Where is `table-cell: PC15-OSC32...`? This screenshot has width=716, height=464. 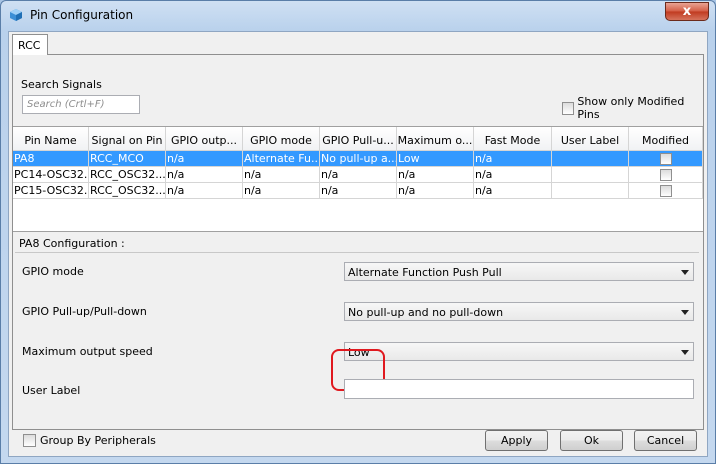 table-cell: PC15-OSC32... is located at coordinates (51, 190).